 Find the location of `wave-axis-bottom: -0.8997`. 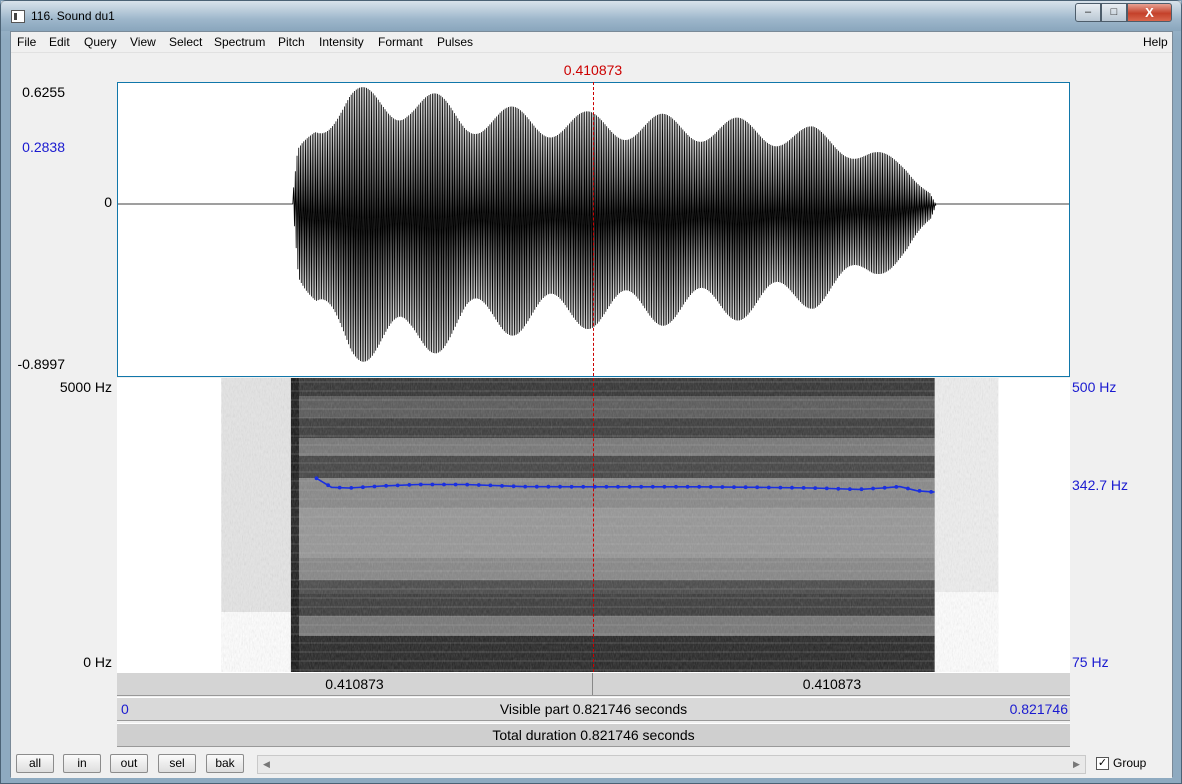

wave-axis-bottom: -0.8997 is located at coordinates (41, 364).